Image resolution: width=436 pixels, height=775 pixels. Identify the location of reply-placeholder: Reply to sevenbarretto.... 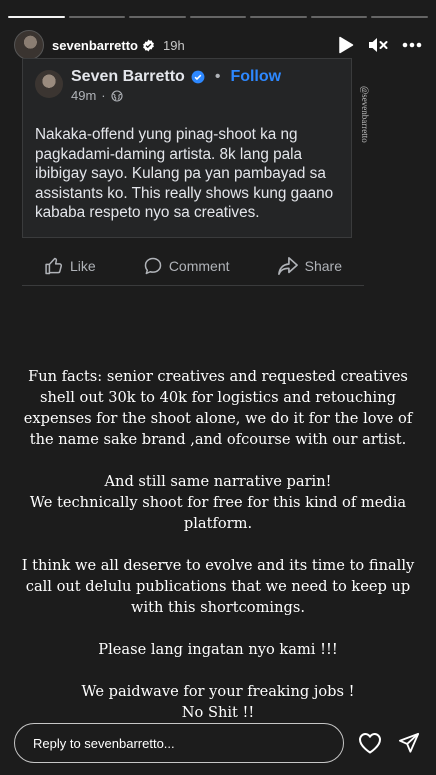
(104, 743).